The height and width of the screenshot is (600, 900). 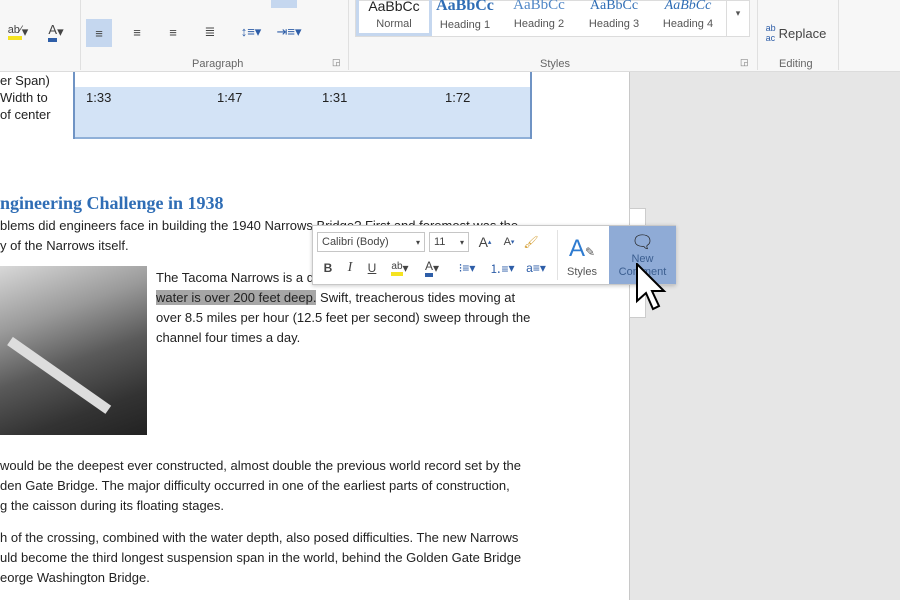 What do you see at coordinates (25, 97) in the screenshot?
I see `table-row-label: er Span) Width to of center` at bounding box center [25, 97].